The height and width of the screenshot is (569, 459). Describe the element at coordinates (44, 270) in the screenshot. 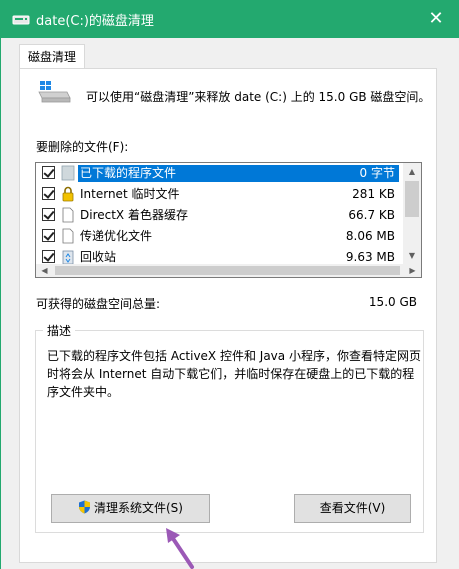

I see `scroll-left-icon: ◀` at that location.